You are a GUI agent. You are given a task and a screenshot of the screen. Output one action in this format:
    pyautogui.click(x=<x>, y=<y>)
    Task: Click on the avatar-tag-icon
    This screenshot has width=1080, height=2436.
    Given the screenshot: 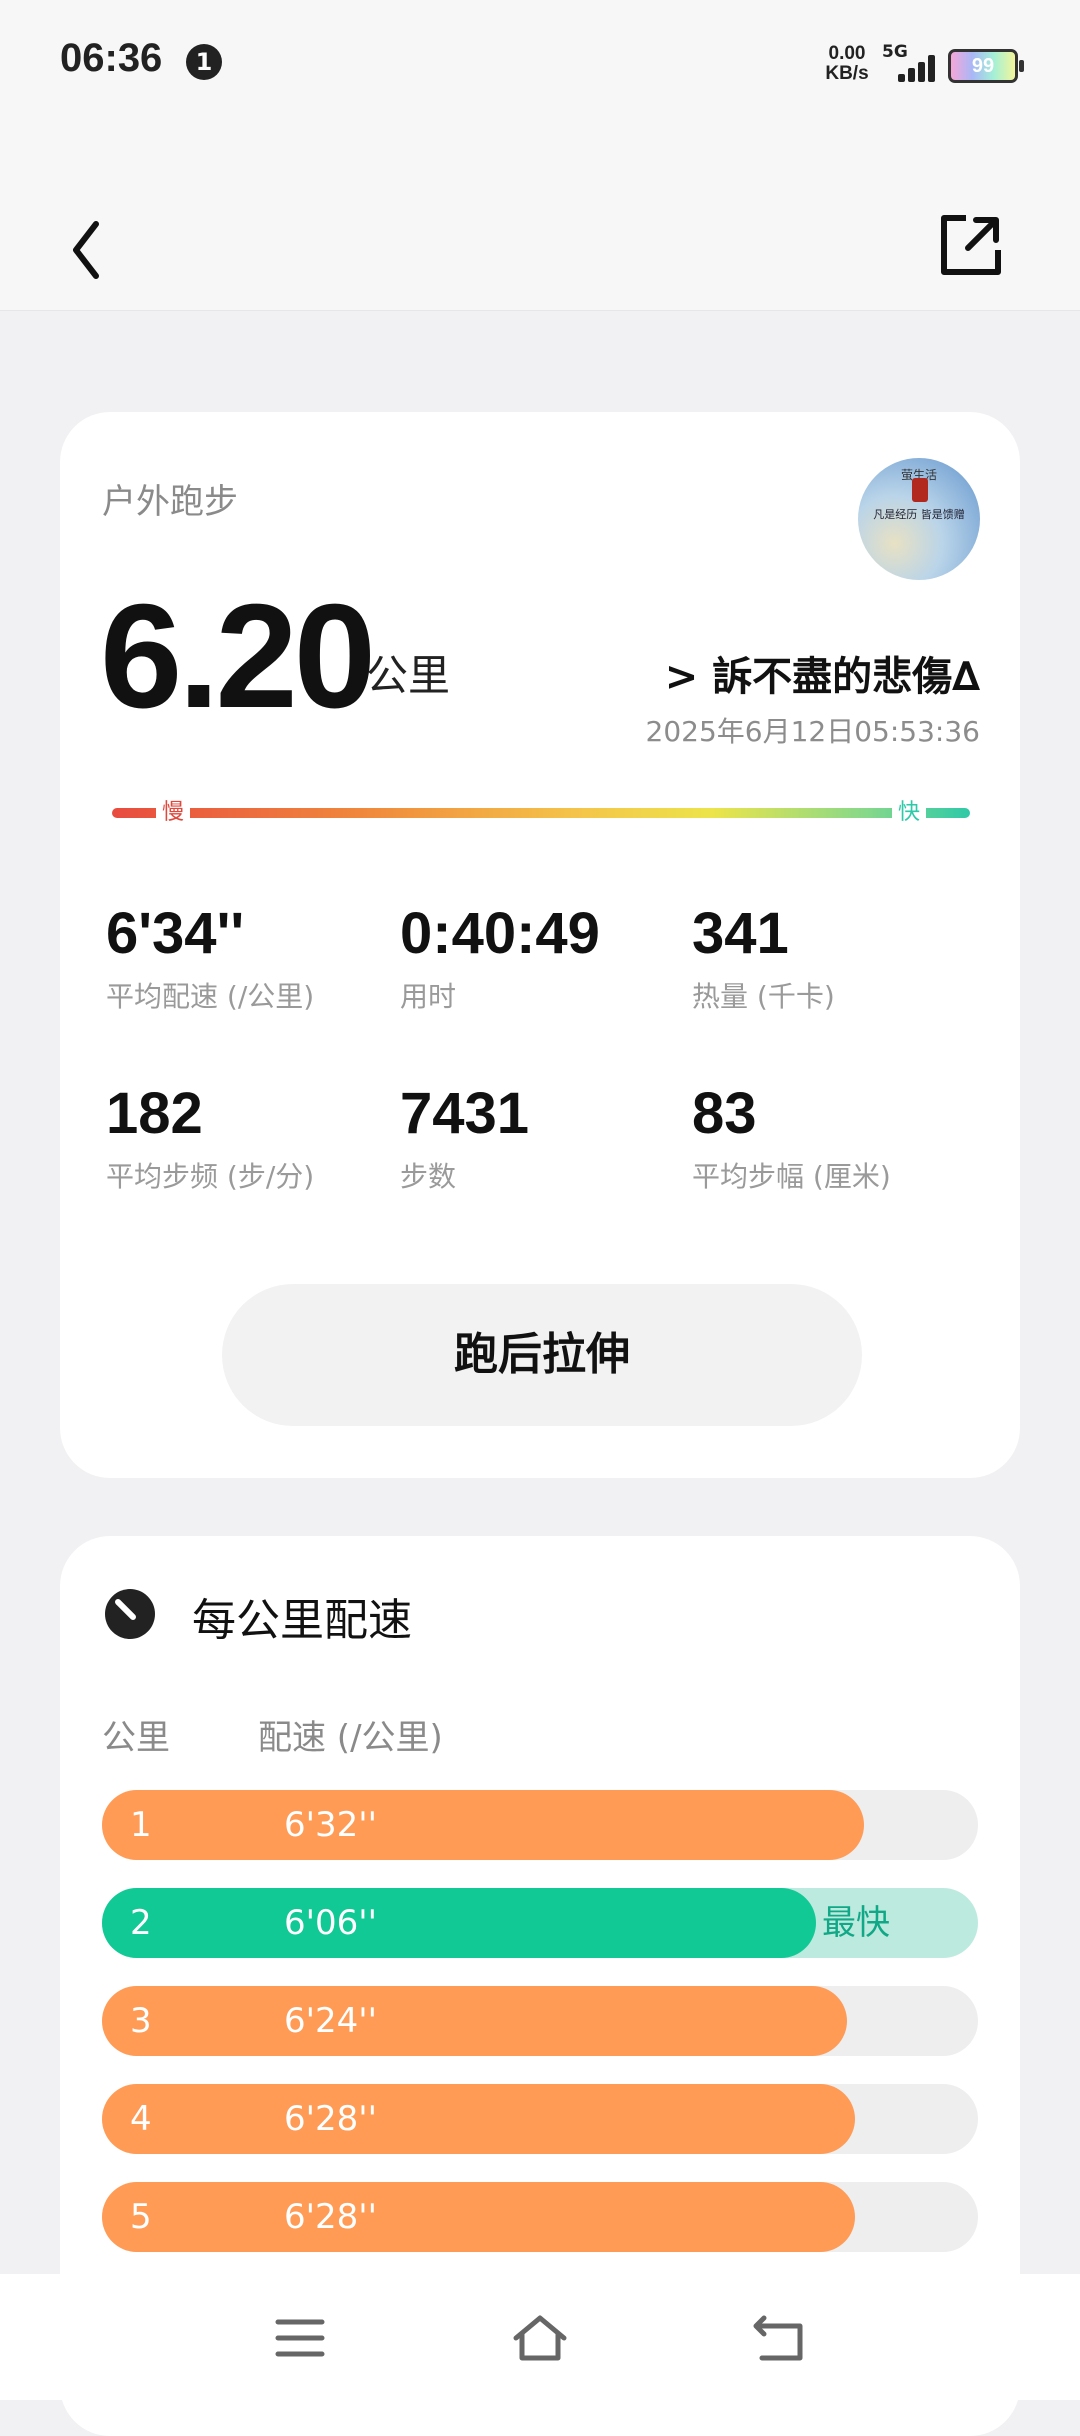 What is the action you would take?
    pyautogui.click(x=920, y=490)
    